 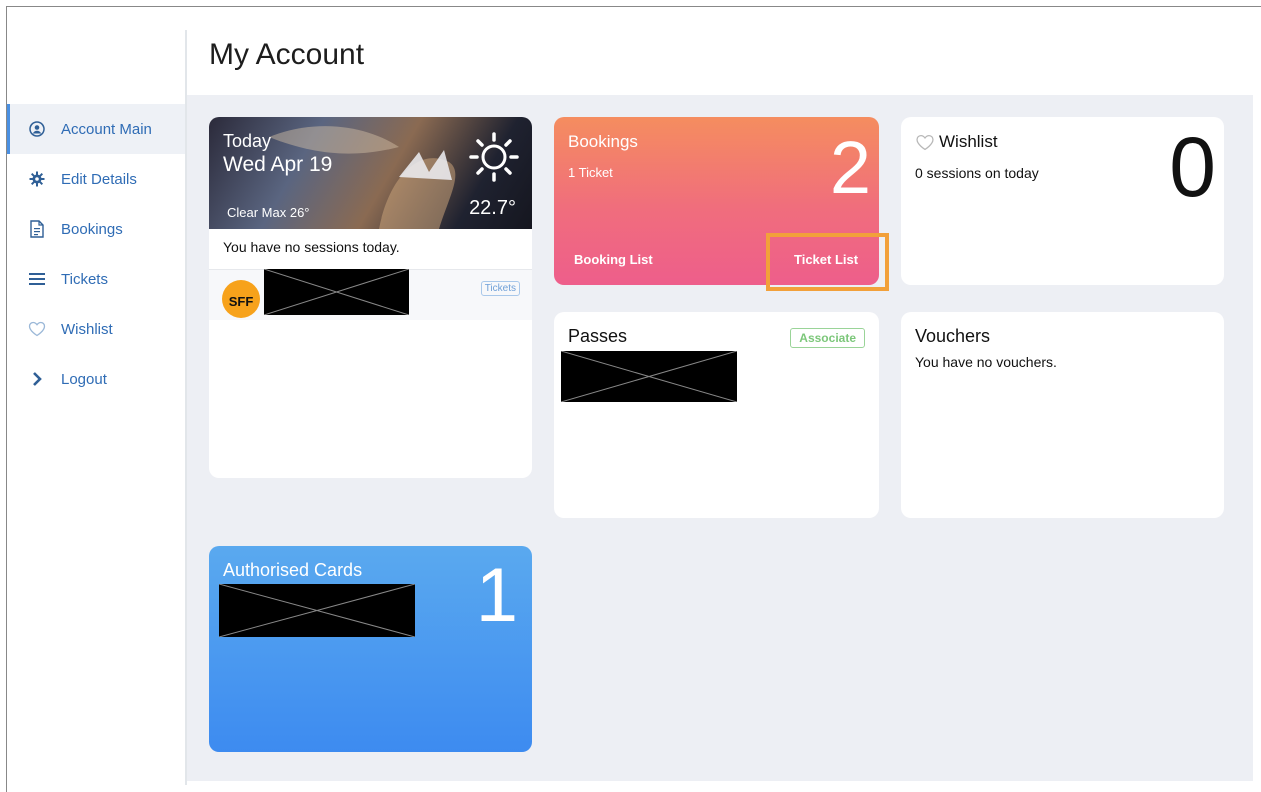 I want to click on sidebar-item-account-main: Account Main, so click(x=96, y=129).